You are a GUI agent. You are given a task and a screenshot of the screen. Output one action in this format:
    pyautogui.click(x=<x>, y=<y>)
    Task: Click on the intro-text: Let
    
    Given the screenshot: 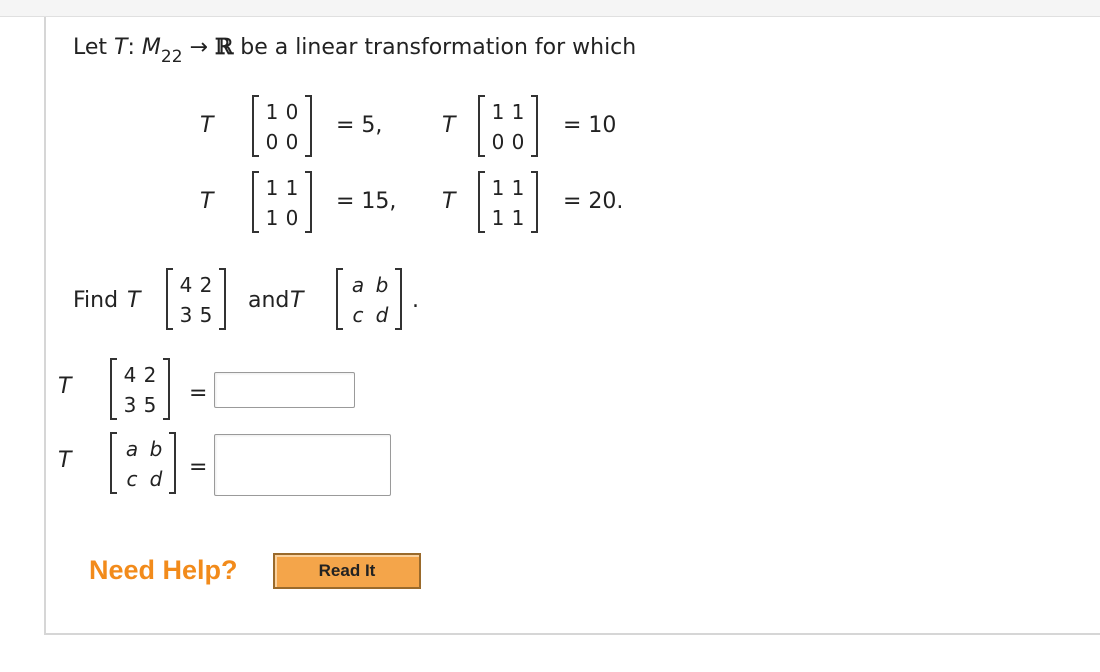 What is the action you would take?
    pyautogui.click(x=94, y=47)
    